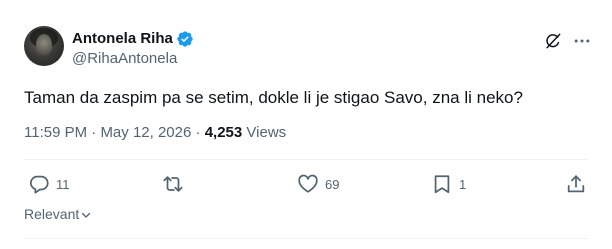 The height and width of the screenshot is (249, 612). I want to click on share-icon, so click(576, 184).